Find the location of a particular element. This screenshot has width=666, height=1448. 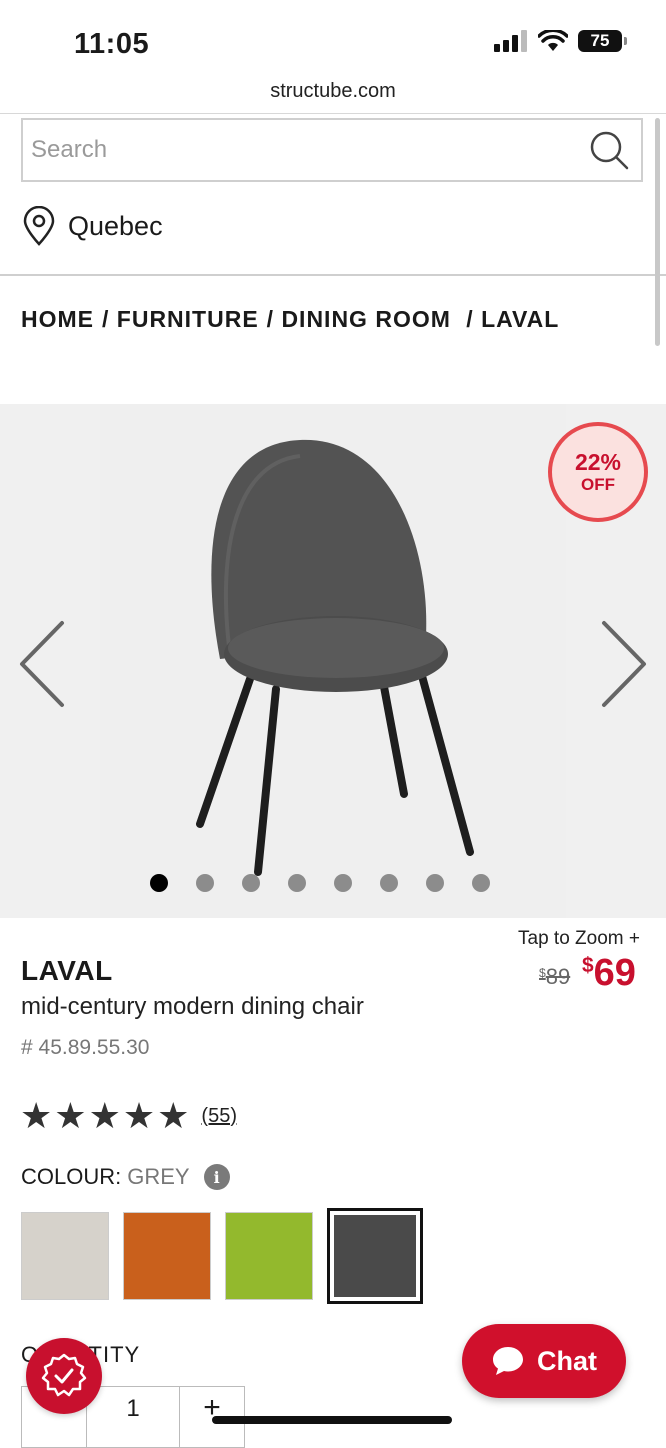

chat-bubble-icon is located at coordinates (508, 1361).